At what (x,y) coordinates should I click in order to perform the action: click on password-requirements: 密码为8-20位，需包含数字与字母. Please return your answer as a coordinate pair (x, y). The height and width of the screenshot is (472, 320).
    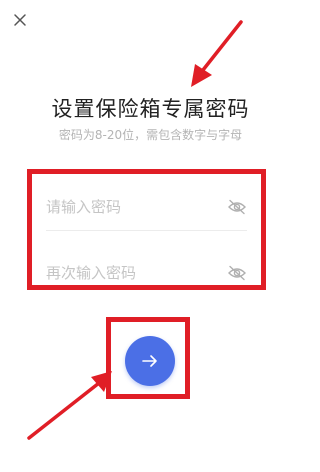
    Looking at the image, I should click on (150, 135).